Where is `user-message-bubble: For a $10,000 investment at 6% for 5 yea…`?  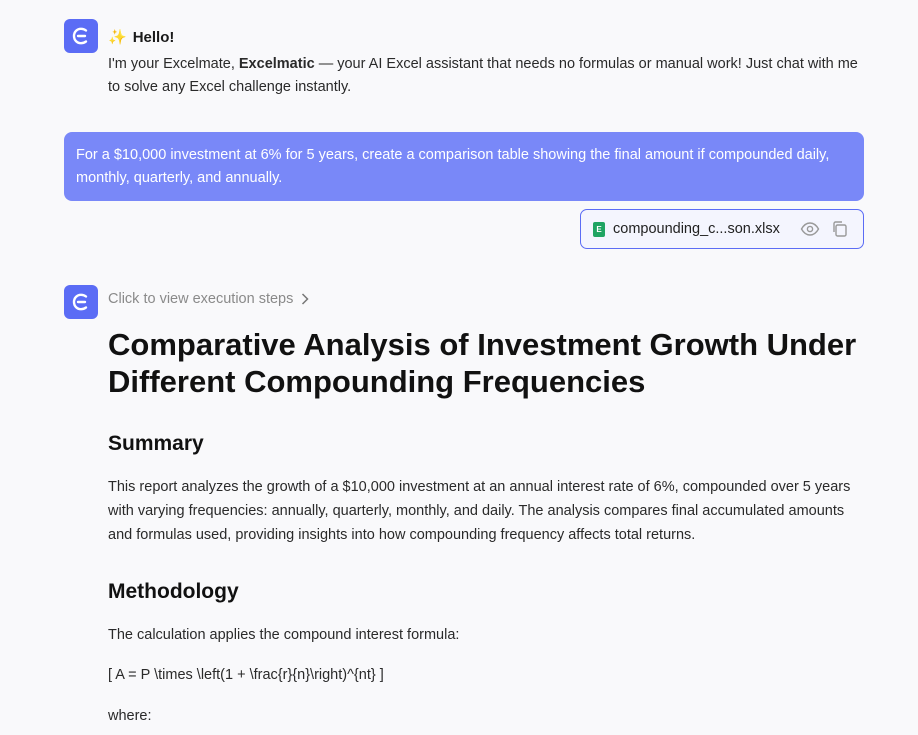
user-message-bubble: For a $10,000 investment at 6% for 5 yea… is located at coordinates (464, 166).